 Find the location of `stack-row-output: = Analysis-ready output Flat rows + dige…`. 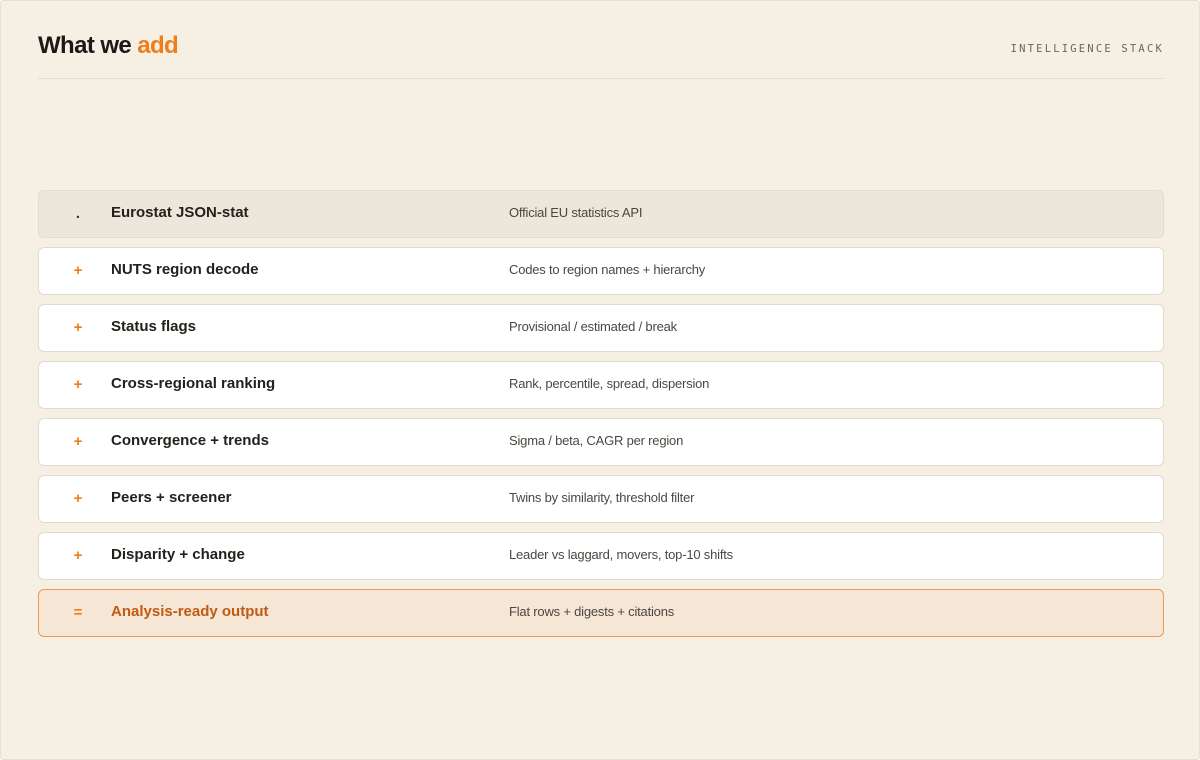

stack-row-output: = Analysis-ready output Flat rows + dige… is located at coordinates (601, 613).